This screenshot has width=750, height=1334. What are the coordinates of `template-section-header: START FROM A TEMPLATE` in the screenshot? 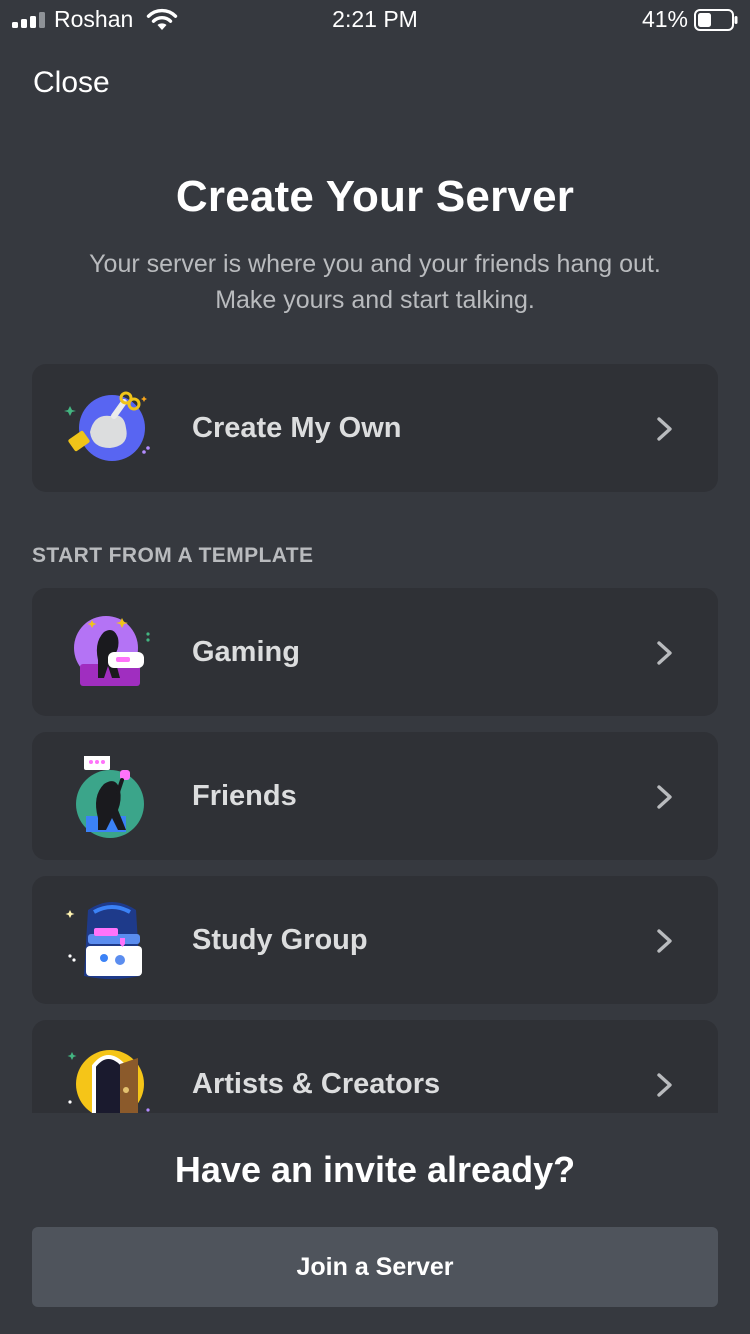 It's located at (173, 555).